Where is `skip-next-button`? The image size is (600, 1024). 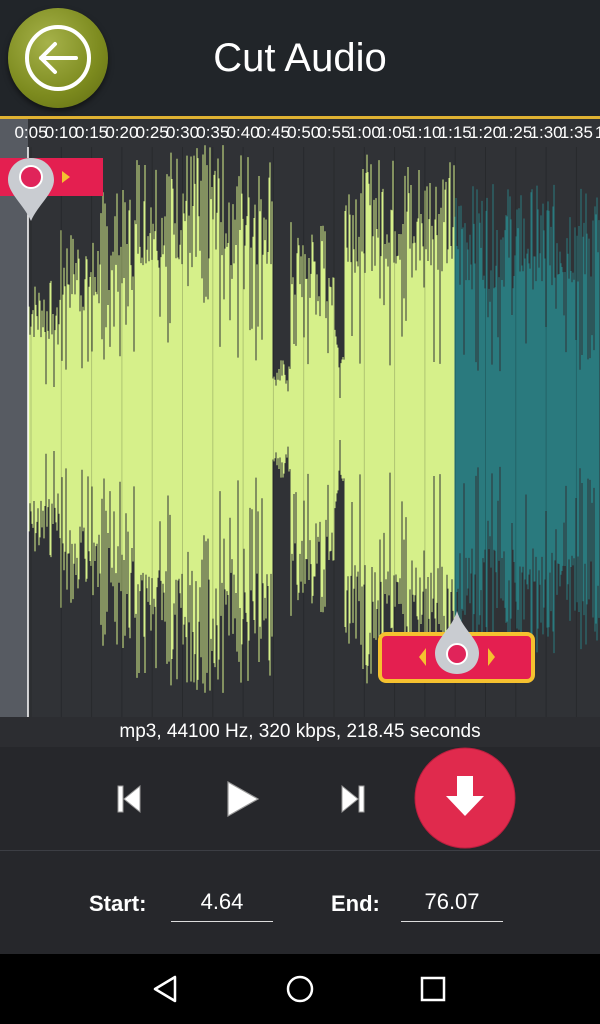 skip-next-button is located at coordinates (353, 798).